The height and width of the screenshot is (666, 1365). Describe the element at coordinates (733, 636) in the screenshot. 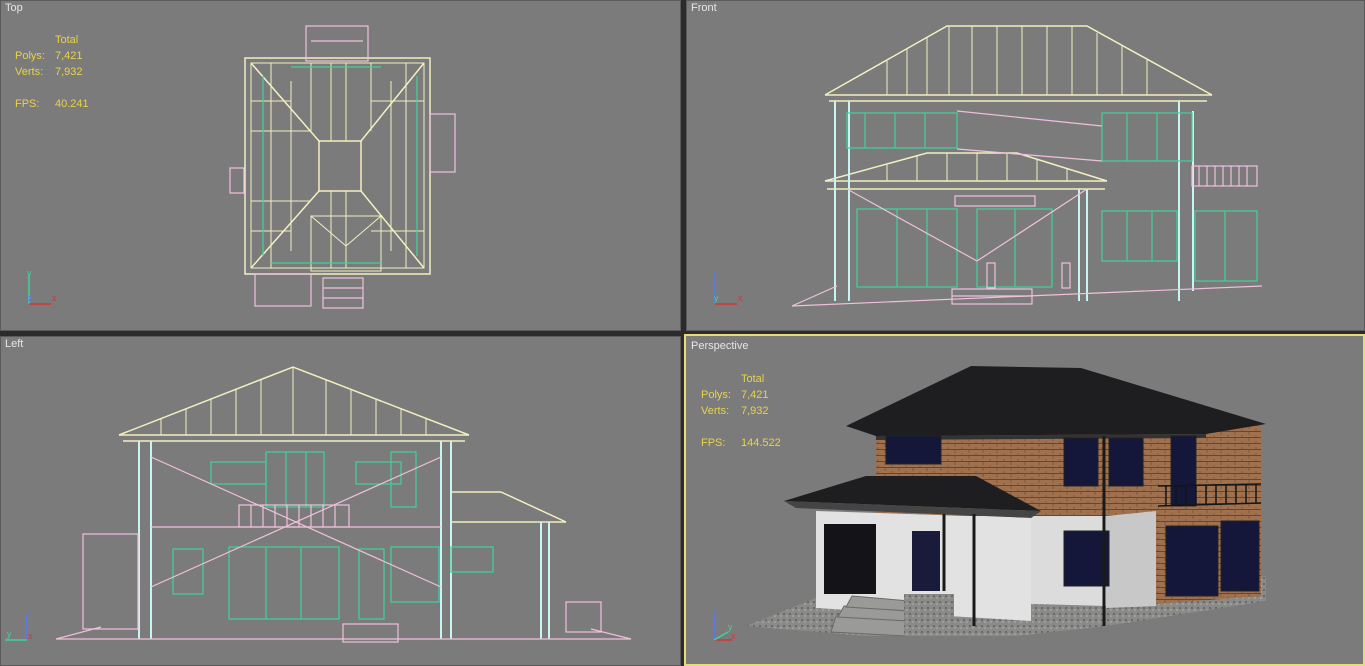

I see `axis-b-persp: x` at that location.